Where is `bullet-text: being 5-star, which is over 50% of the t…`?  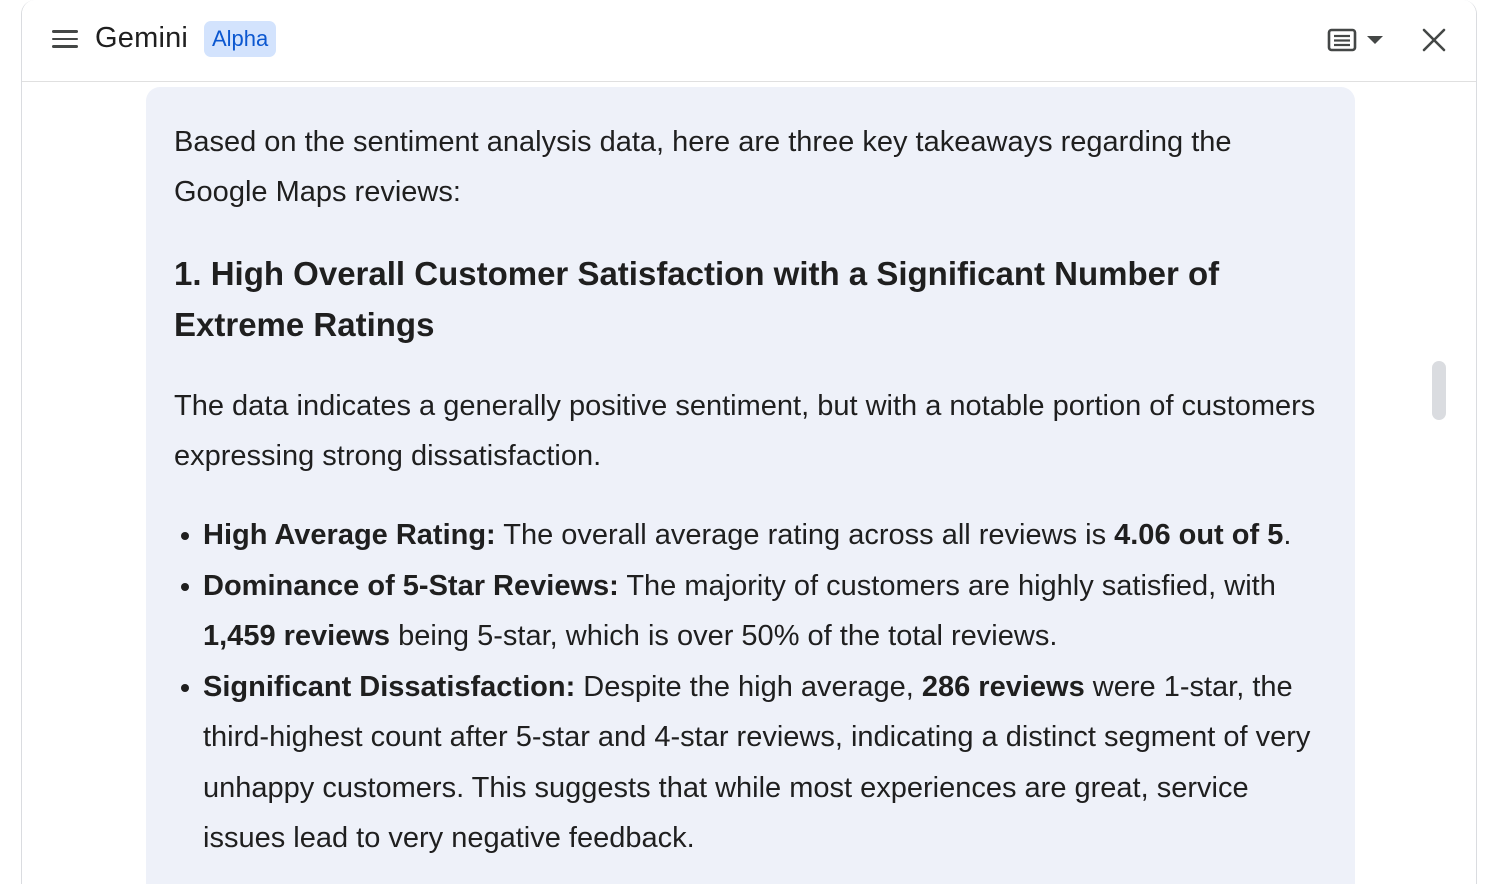 bullet-text: being 5-star, which is over 50% of the t… is located at coordinates (724, 636).